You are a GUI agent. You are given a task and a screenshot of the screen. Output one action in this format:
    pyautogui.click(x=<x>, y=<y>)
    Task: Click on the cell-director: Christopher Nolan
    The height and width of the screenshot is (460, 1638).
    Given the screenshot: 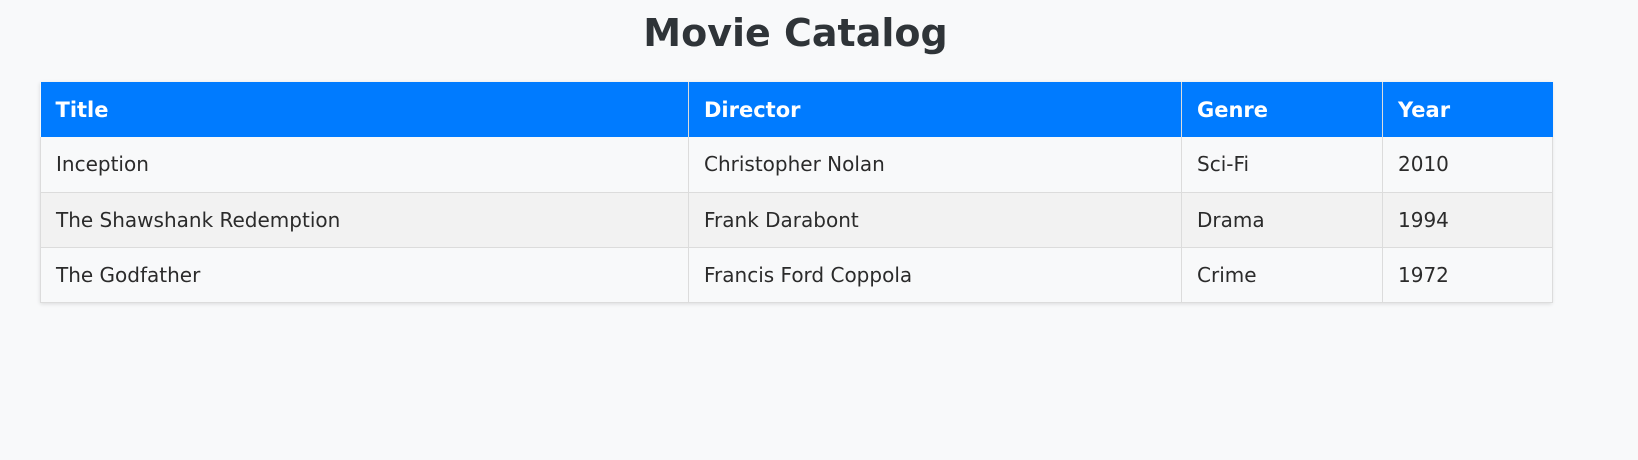 What is the action you would take?
    pyautogui.click(x=935, y=165)
    